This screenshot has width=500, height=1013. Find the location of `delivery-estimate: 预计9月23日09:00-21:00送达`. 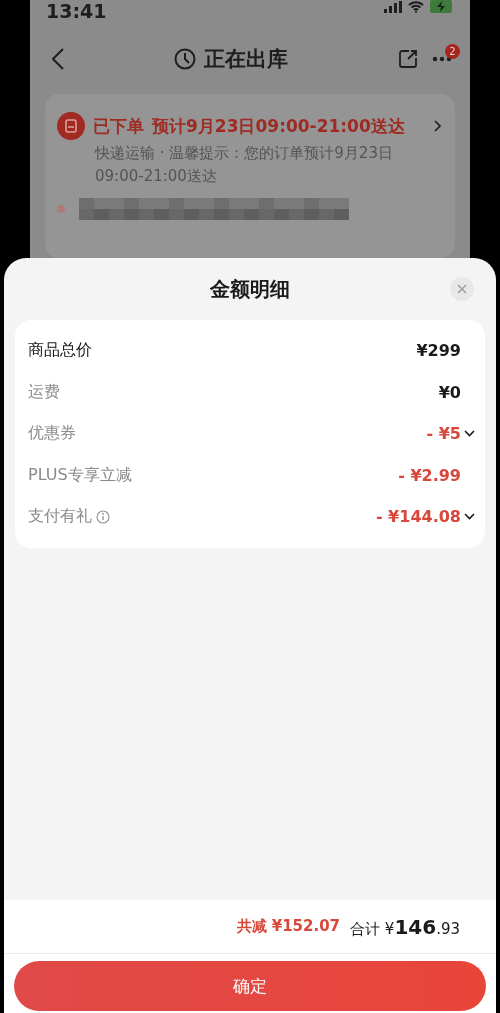

delivery-estimate: 预计9月23日09:00-21:00送达 is located at coordinates (278, 126).